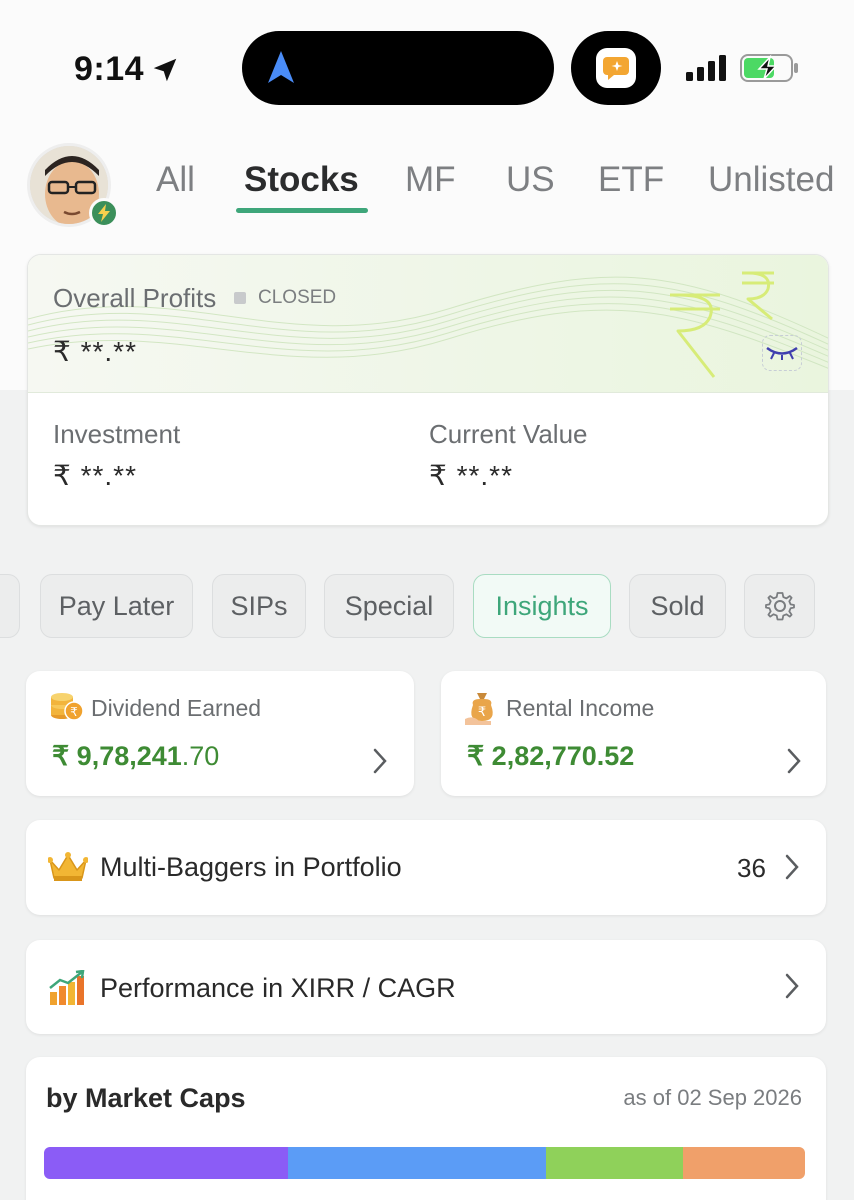 This screenshot has height=1200, width=854. I want to click on chip-special: Special, so click(389, 606).